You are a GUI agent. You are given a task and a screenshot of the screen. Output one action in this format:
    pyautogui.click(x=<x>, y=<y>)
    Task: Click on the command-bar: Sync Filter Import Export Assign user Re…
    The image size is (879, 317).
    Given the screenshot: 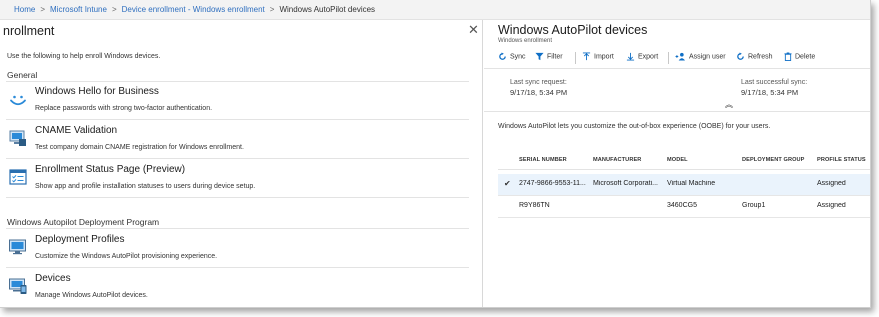 What is the action you would take?
    pyautogui.click(x=677, y=58)
    